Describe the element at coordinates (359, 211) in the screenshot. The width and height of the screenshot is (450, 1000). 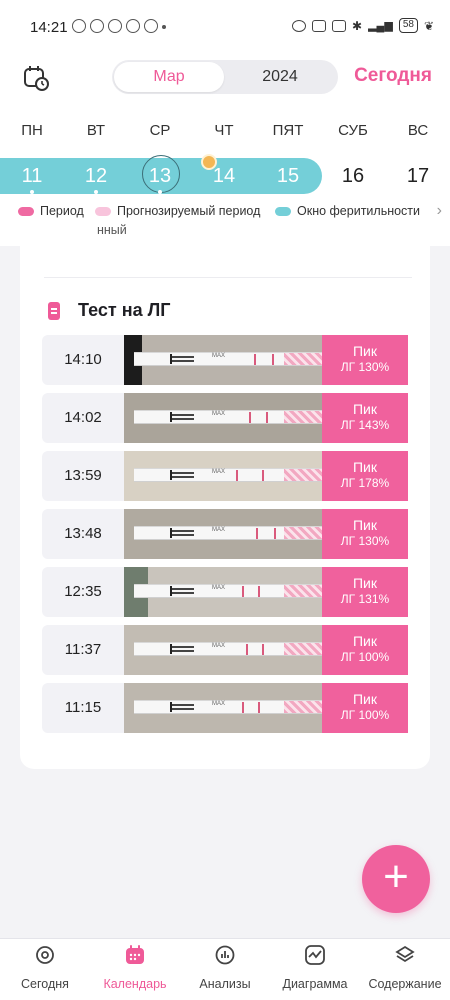
I see `legend-label: Окно феритильности` at that location.